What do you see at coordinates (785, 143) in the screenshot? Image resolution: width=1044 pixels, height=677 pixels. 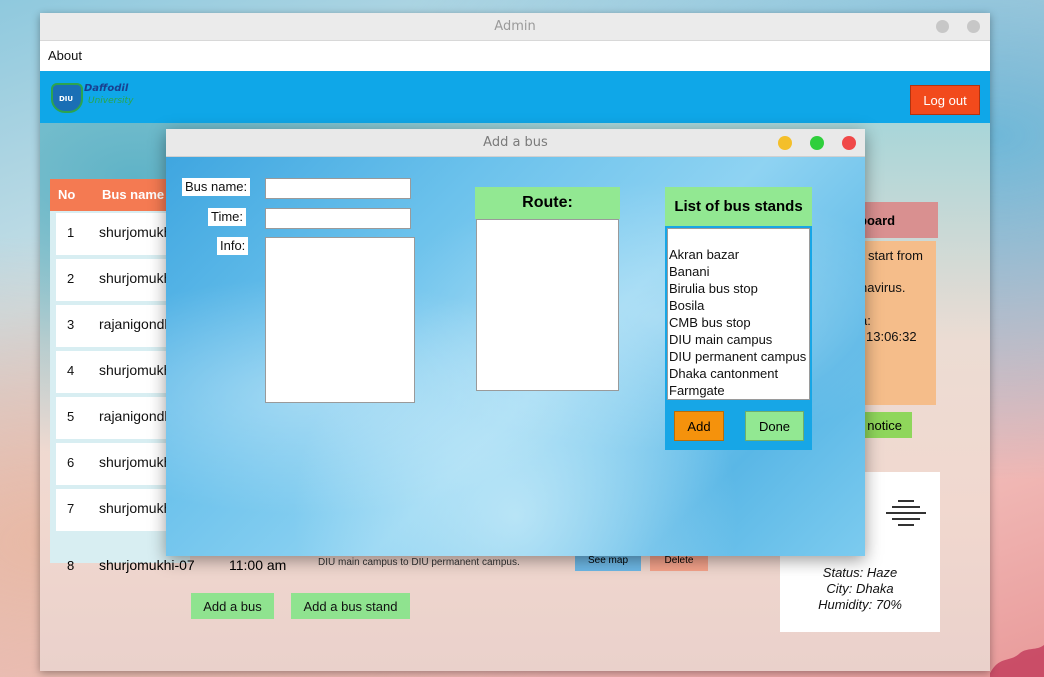 I see `minimize-dot-button` at bounding box center [785, 143].